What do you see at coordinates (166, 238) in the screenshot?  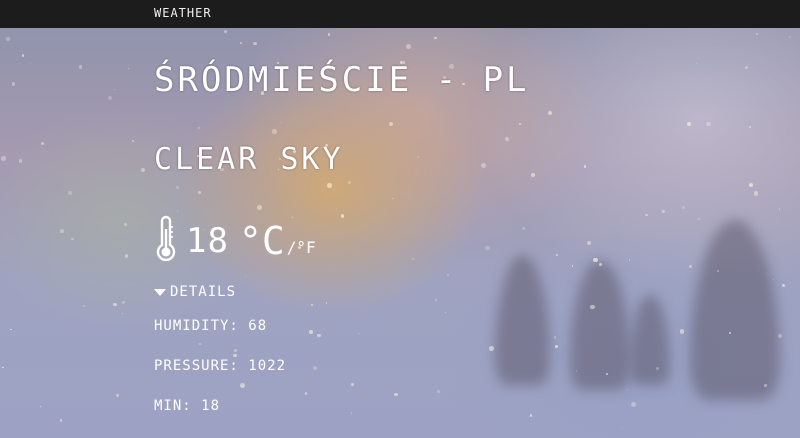 I see `thermometer-icon` at bounding box center [166, 238].